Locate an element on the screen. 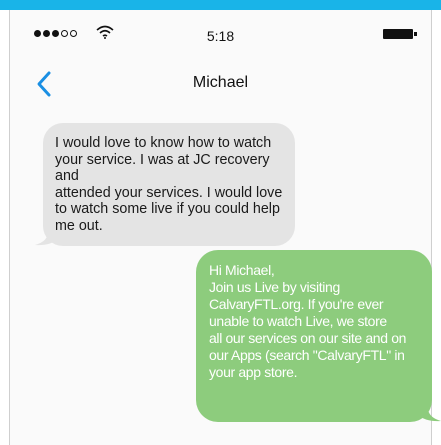  conversation-header: Michael is located at coordinates (220, 84).